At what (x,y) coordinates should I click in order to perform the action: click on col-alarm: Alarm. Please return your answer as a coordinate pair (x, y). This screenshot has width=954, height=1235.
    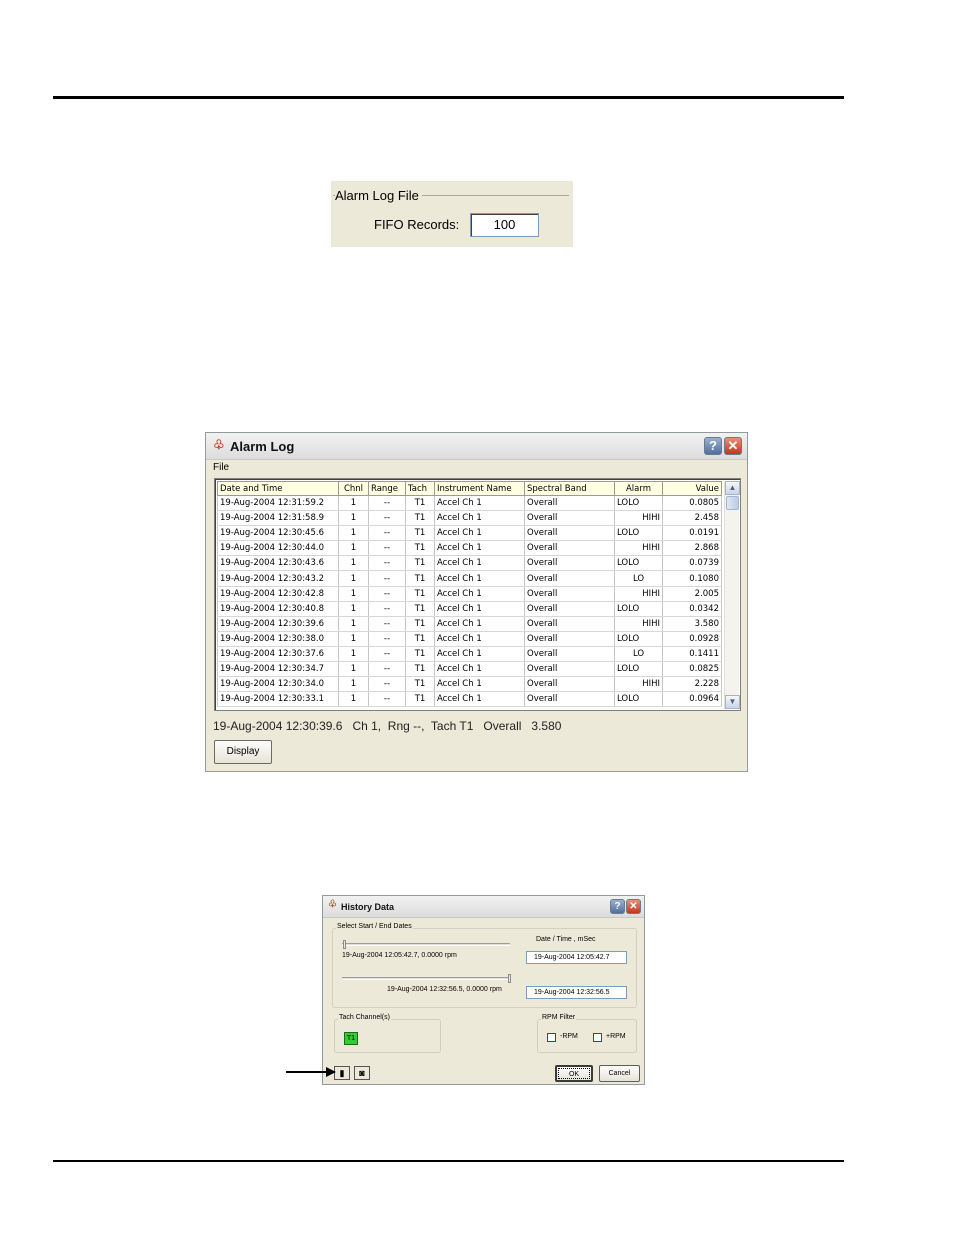
    Looking at the image, I should click on (638, 488).